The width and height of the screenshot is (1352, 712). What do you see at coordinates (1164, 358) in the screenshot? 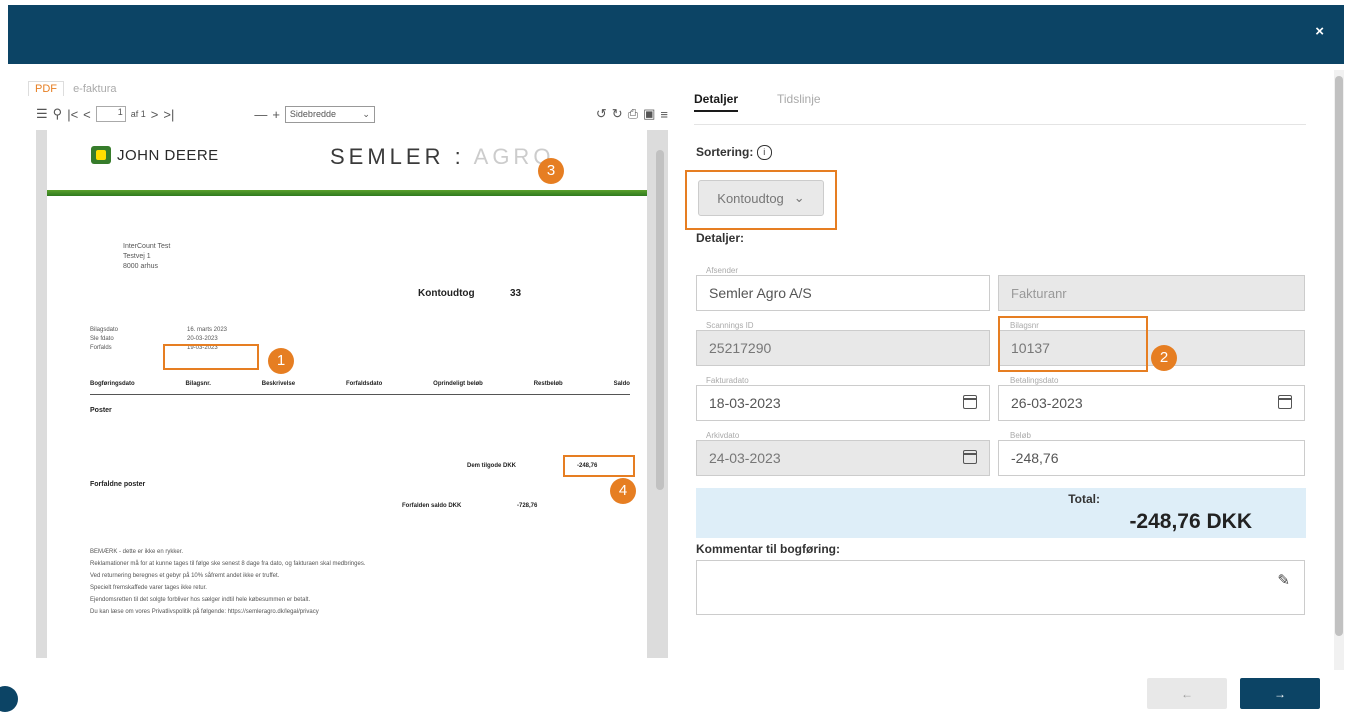
I see `marker-badge-2: 2` at bounding box center [1164, 358].